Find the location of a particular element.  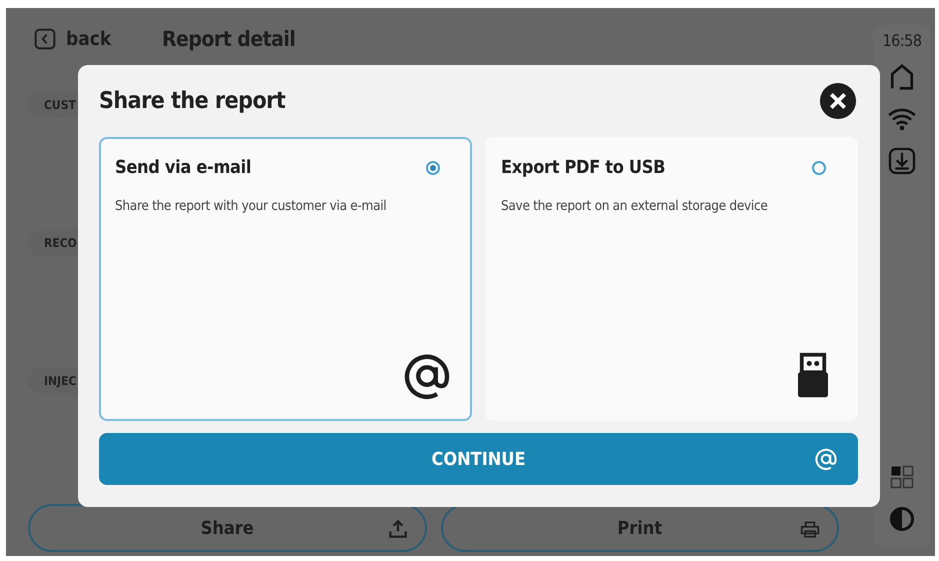

back-button: back is located at coordinates (93, 39).